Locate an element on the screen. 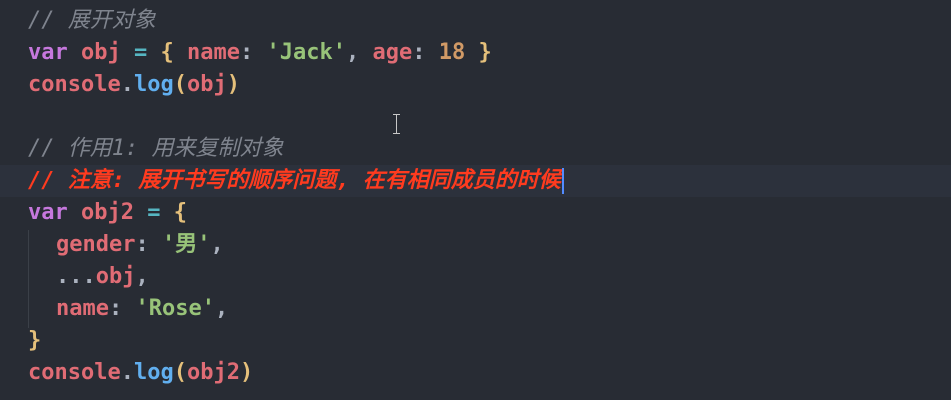 The image size is (951, 400). code-token: 'Jack' is located at coordinates (306, 52).